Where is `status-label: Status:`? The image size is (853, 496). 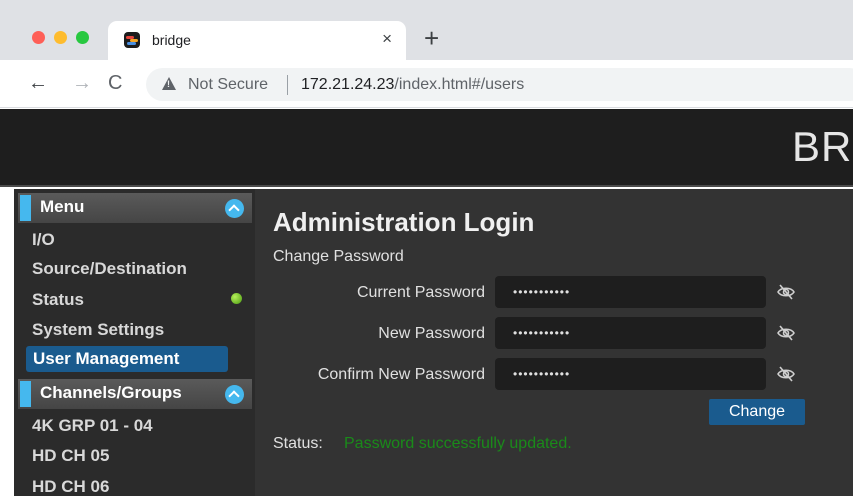
status-label: Status: is located at coordinates (298, 443).